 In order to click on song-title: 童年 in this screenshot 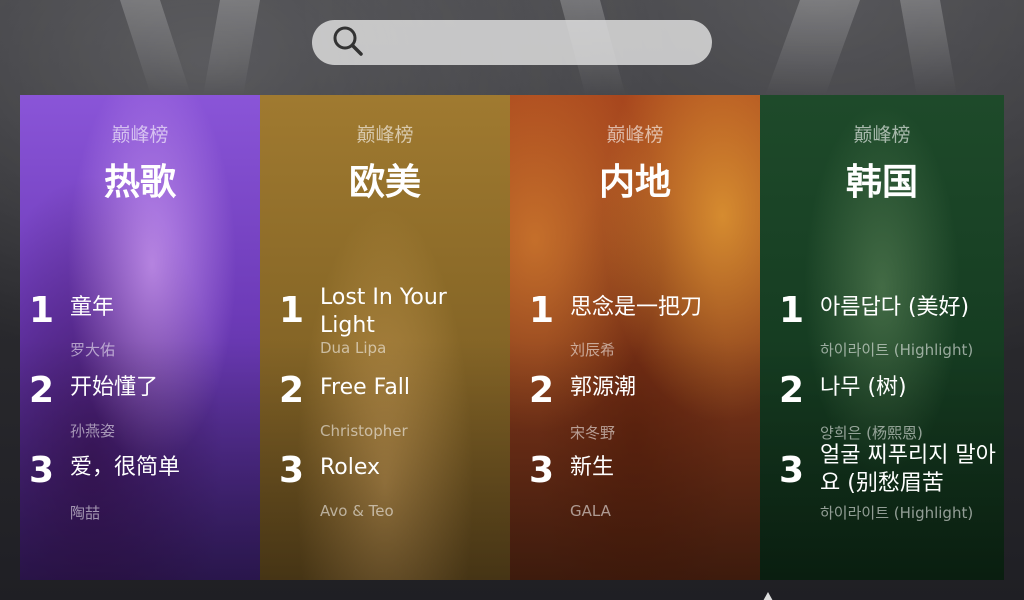, I will do `click(92, 307)`.